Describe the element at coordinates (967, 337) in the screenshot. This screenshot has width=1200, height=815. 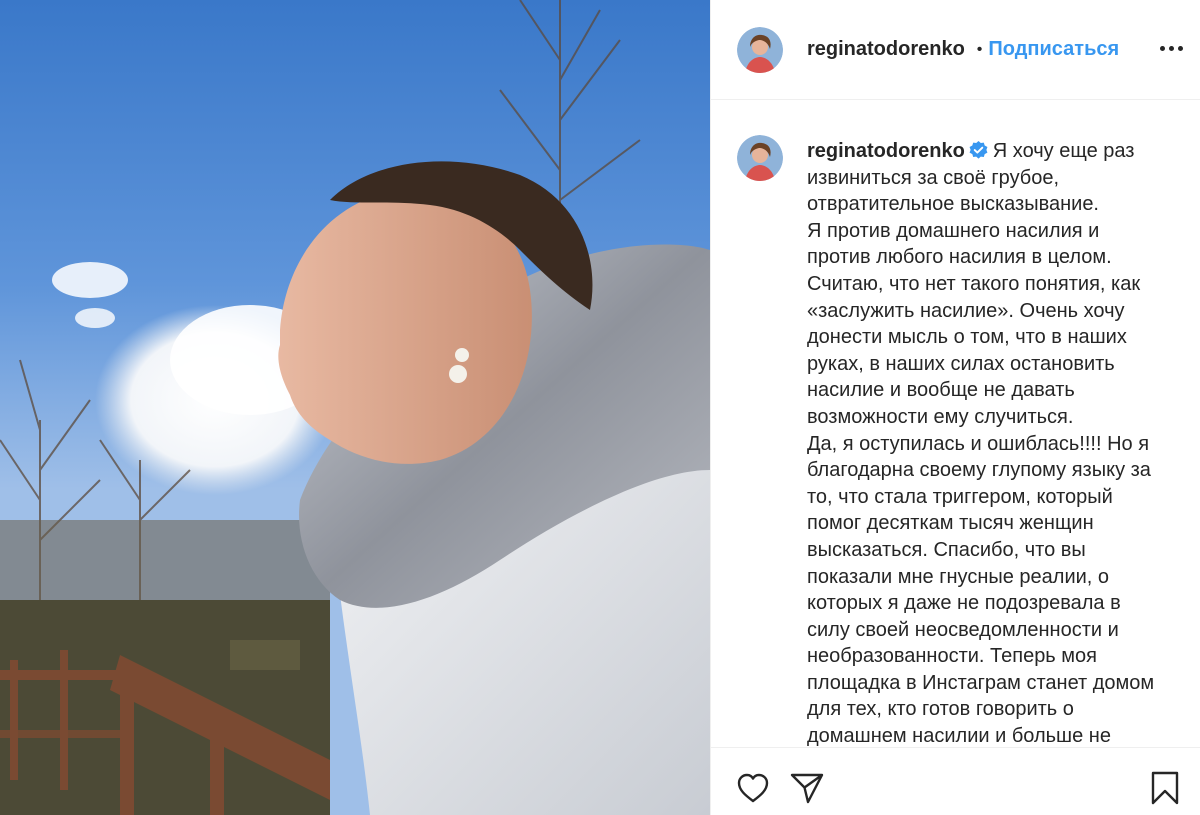
I see `caption-line: донести мысль о том, что в наших` at that location.